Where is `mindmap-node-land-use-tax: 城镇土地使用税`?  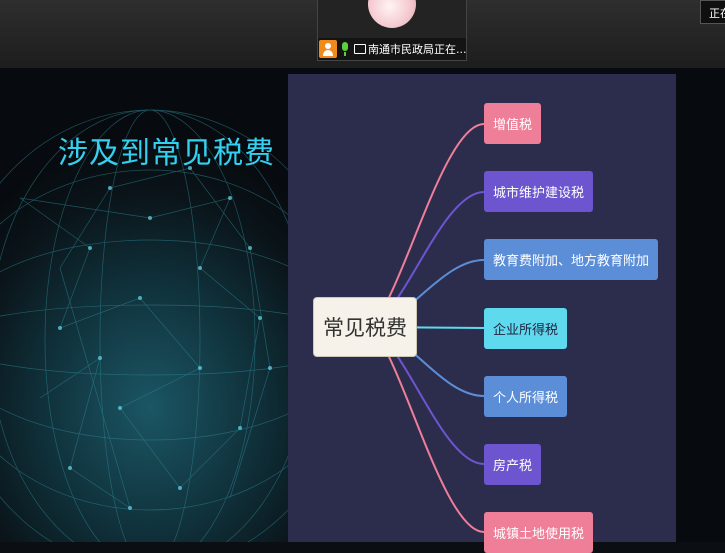
mindmap-node-land-use-tax: 城镇土地使用税 is located at coordinates (539, 532).